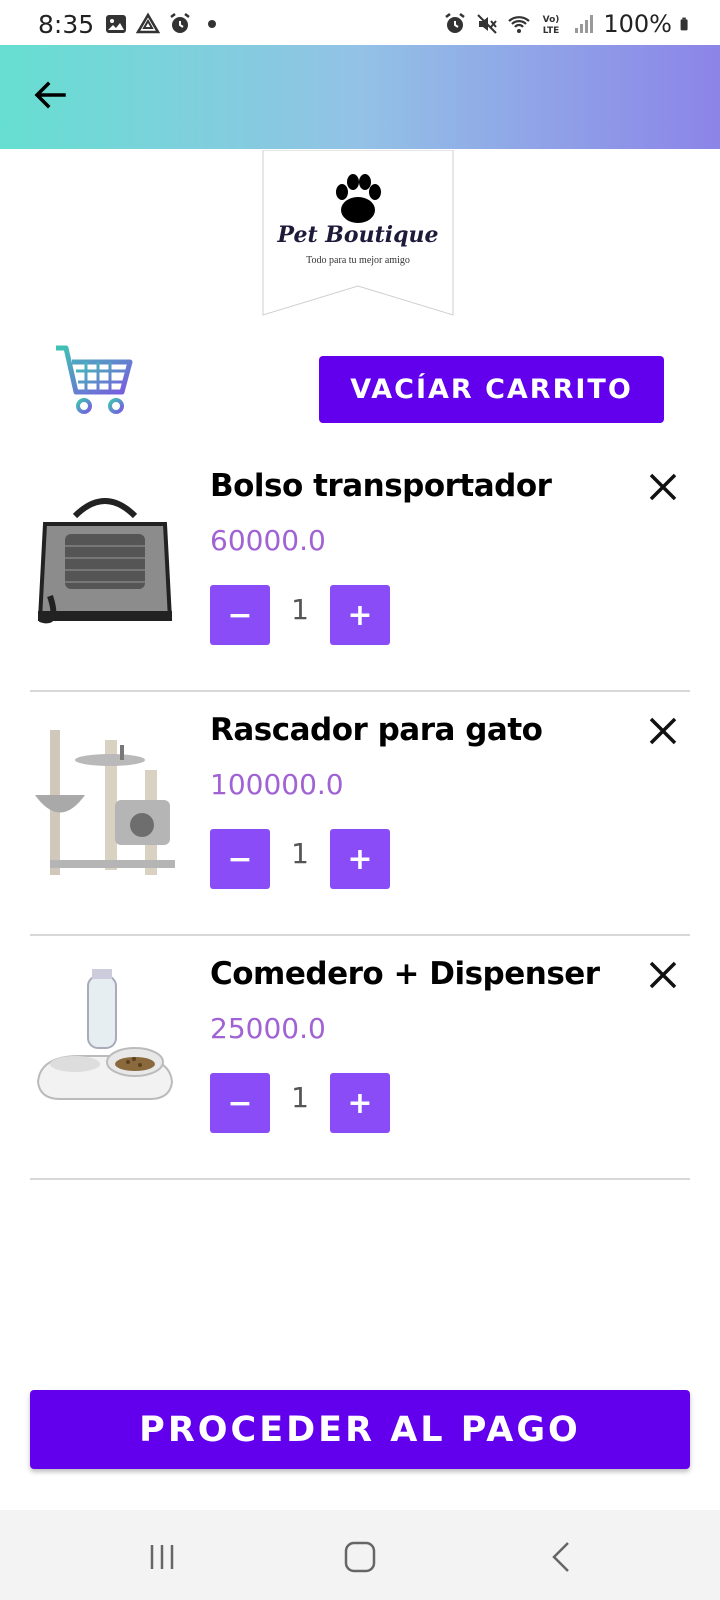 The height and width of the screenshot is (1600, 720). I want to click on back-icon, so click(562, 1557).